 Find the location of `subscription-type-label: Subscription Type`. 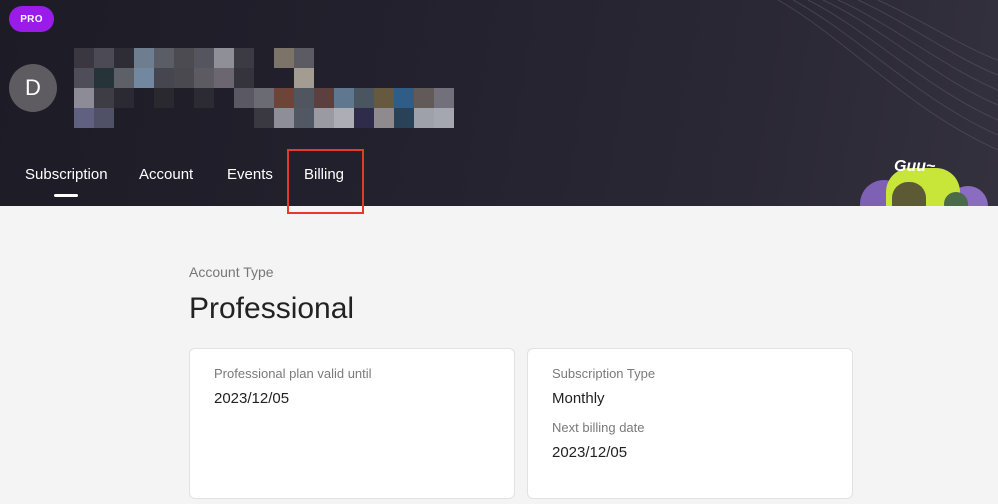

subscription-type-label: Subscription Type is located at coordinates (604, 373).